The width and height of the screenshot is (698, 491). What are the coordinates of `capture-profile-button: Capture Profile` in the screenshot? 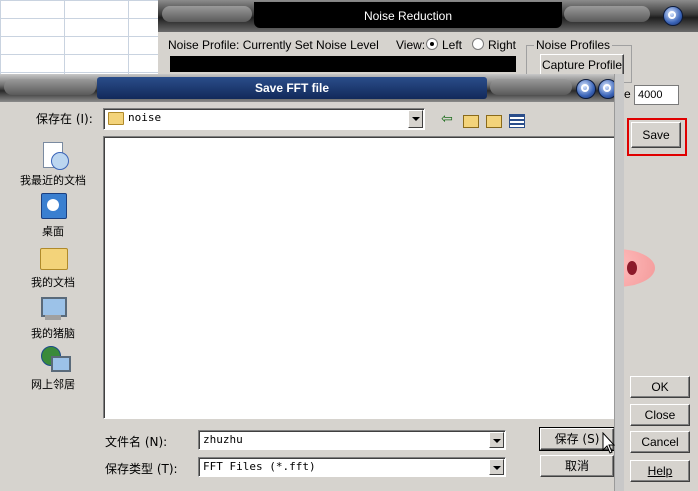 It's located at (582, 65).